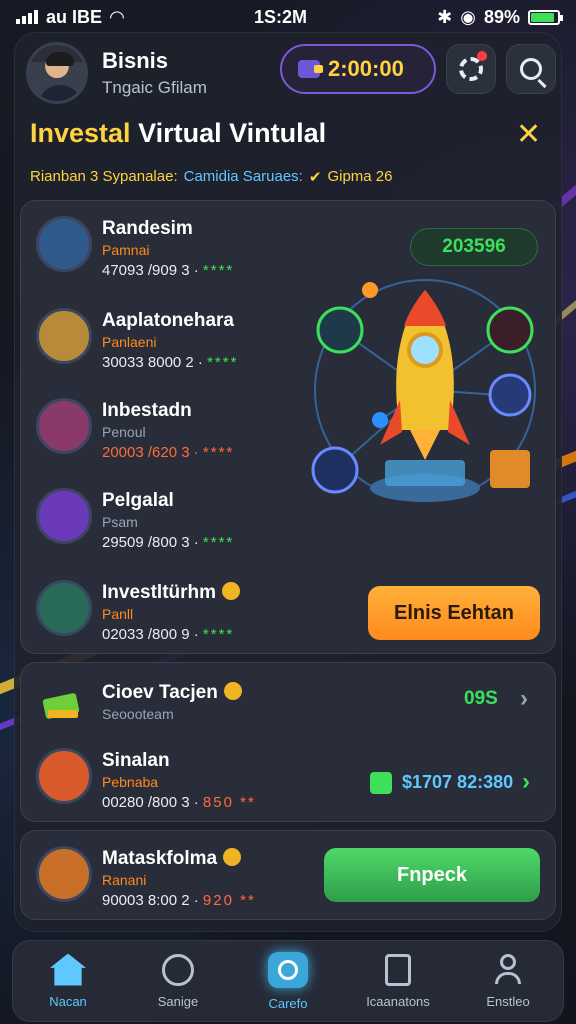 The image size is (576, 1024). What do you see at coordinates (64, 874) in the screenshot?
I see `worker-icon` at bounding box center [64, 874].